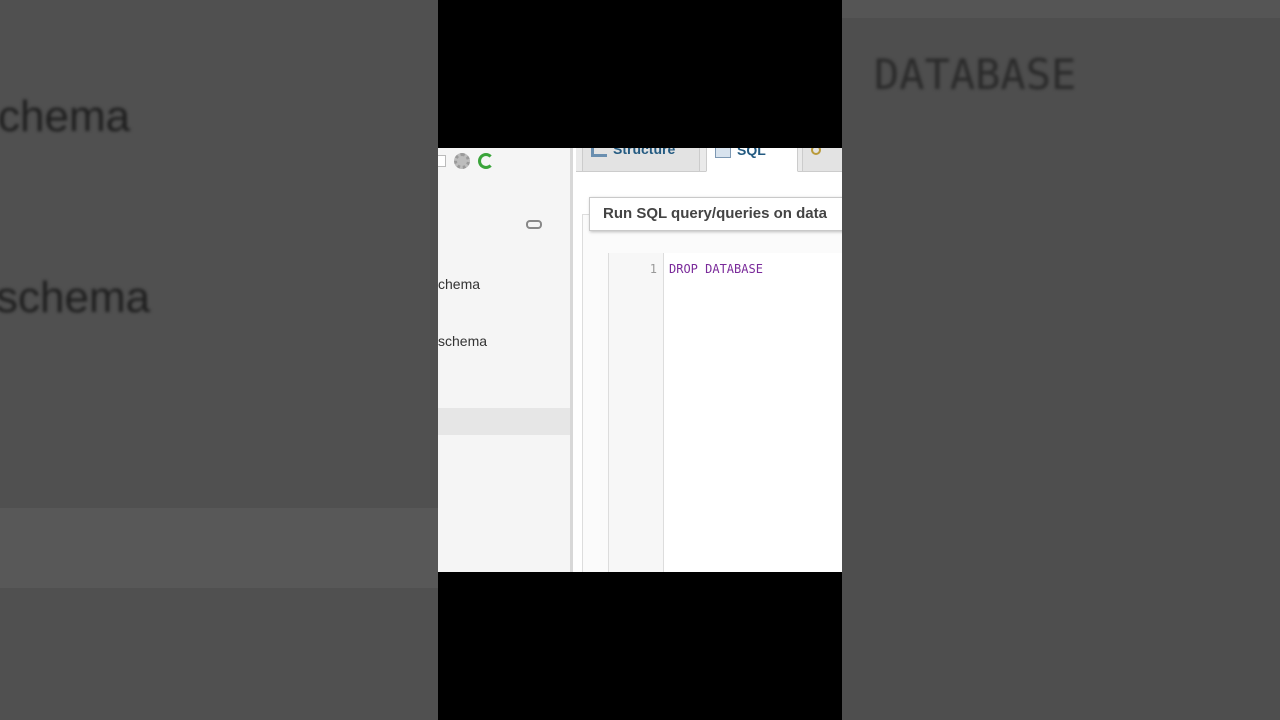 The height and width of the screenshot is (720, 1280). What do you see at coordinates (653, 269) in the screenshot?
I see `line-number: 1` at bounding box center [653, 269].